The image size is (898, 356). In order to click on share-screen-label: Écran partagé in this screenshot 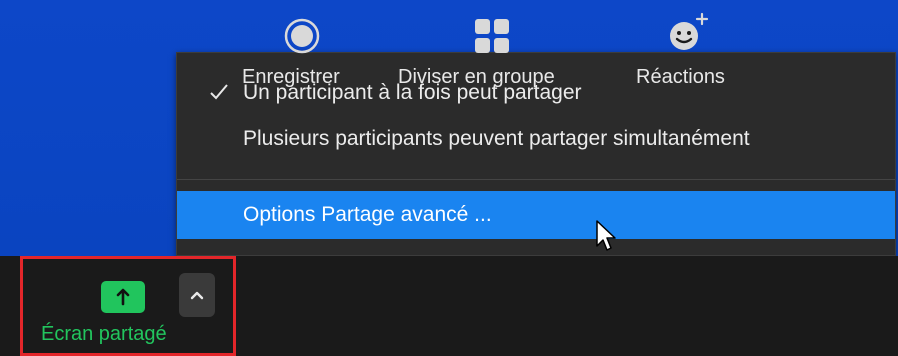, I will do `click(104, 334)`.